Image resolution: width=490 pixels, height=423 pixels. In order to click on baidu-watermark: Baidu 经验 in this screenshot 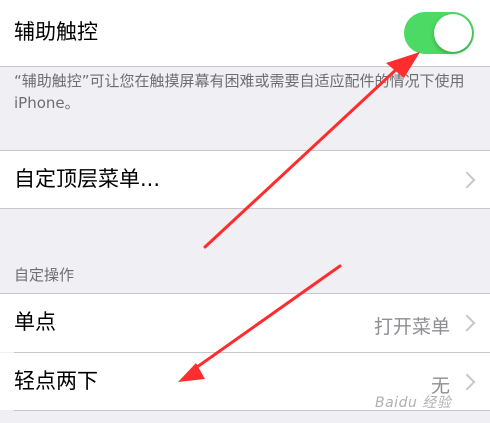, I will do `click(413, 403)`.